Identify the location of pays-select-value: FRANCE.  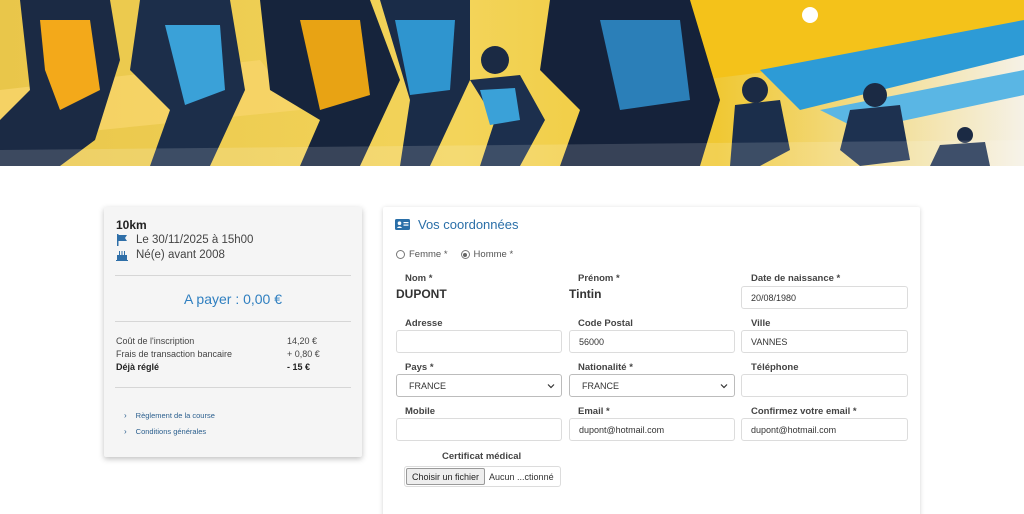
(428, 385).